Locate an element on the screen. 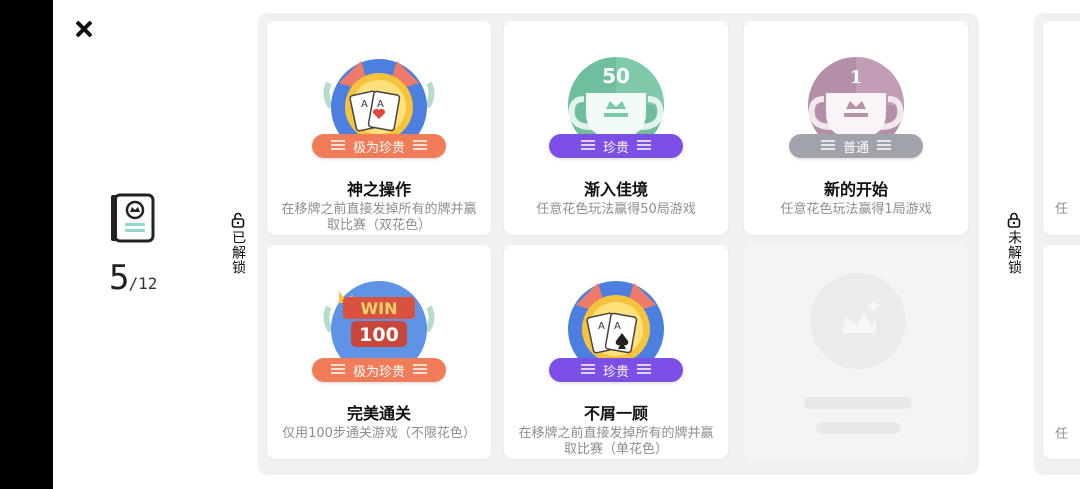 This screenshot has width=1080, height=489. crown-placeholder-icon is located at coordinates (861, 316).